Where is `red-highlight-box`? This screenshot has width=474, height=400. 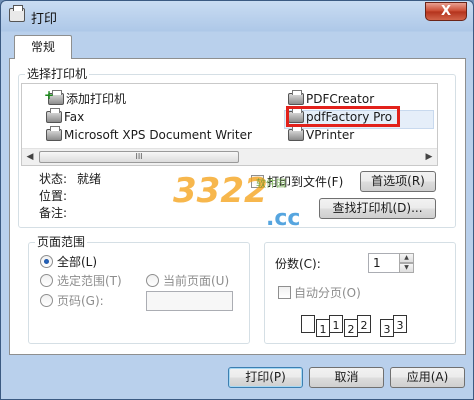
red-highlight-box is located at coordinates (343, 116).